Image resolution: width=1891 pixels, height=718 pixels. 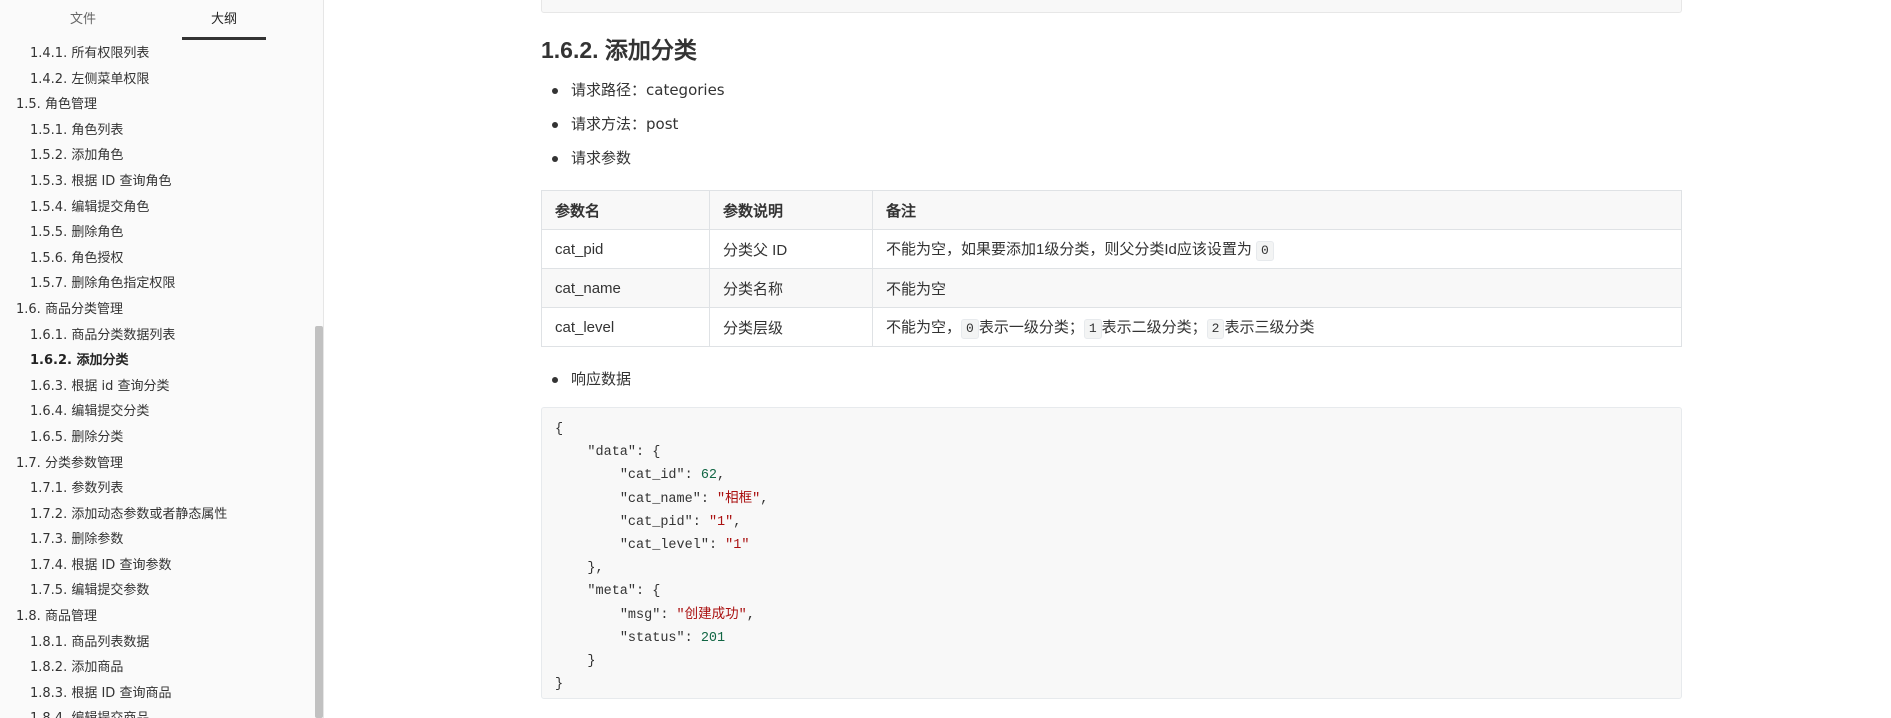 I want to click on table-header: 备注, so click(x=1277, y=210).